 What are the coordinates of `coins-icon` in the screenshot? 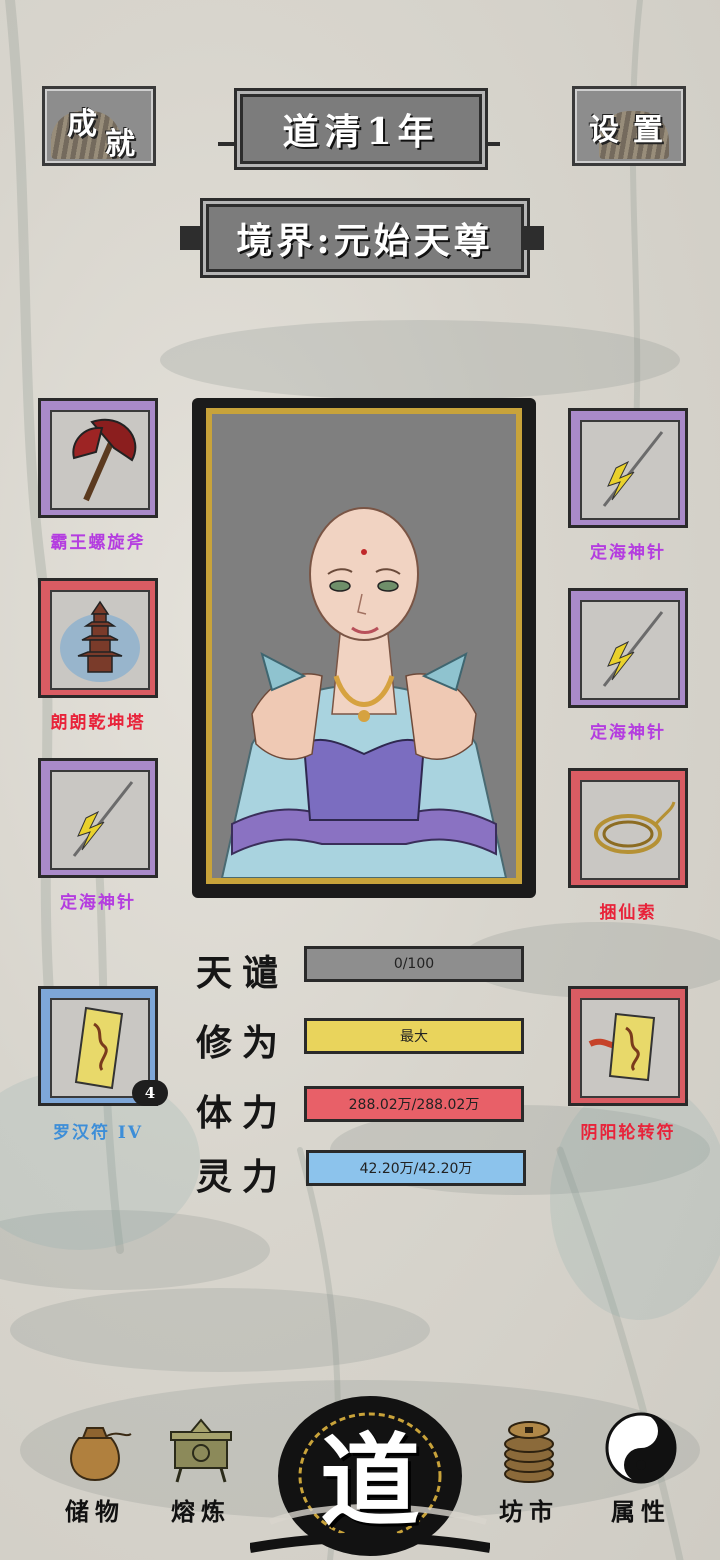 It's located at (529, 1452).